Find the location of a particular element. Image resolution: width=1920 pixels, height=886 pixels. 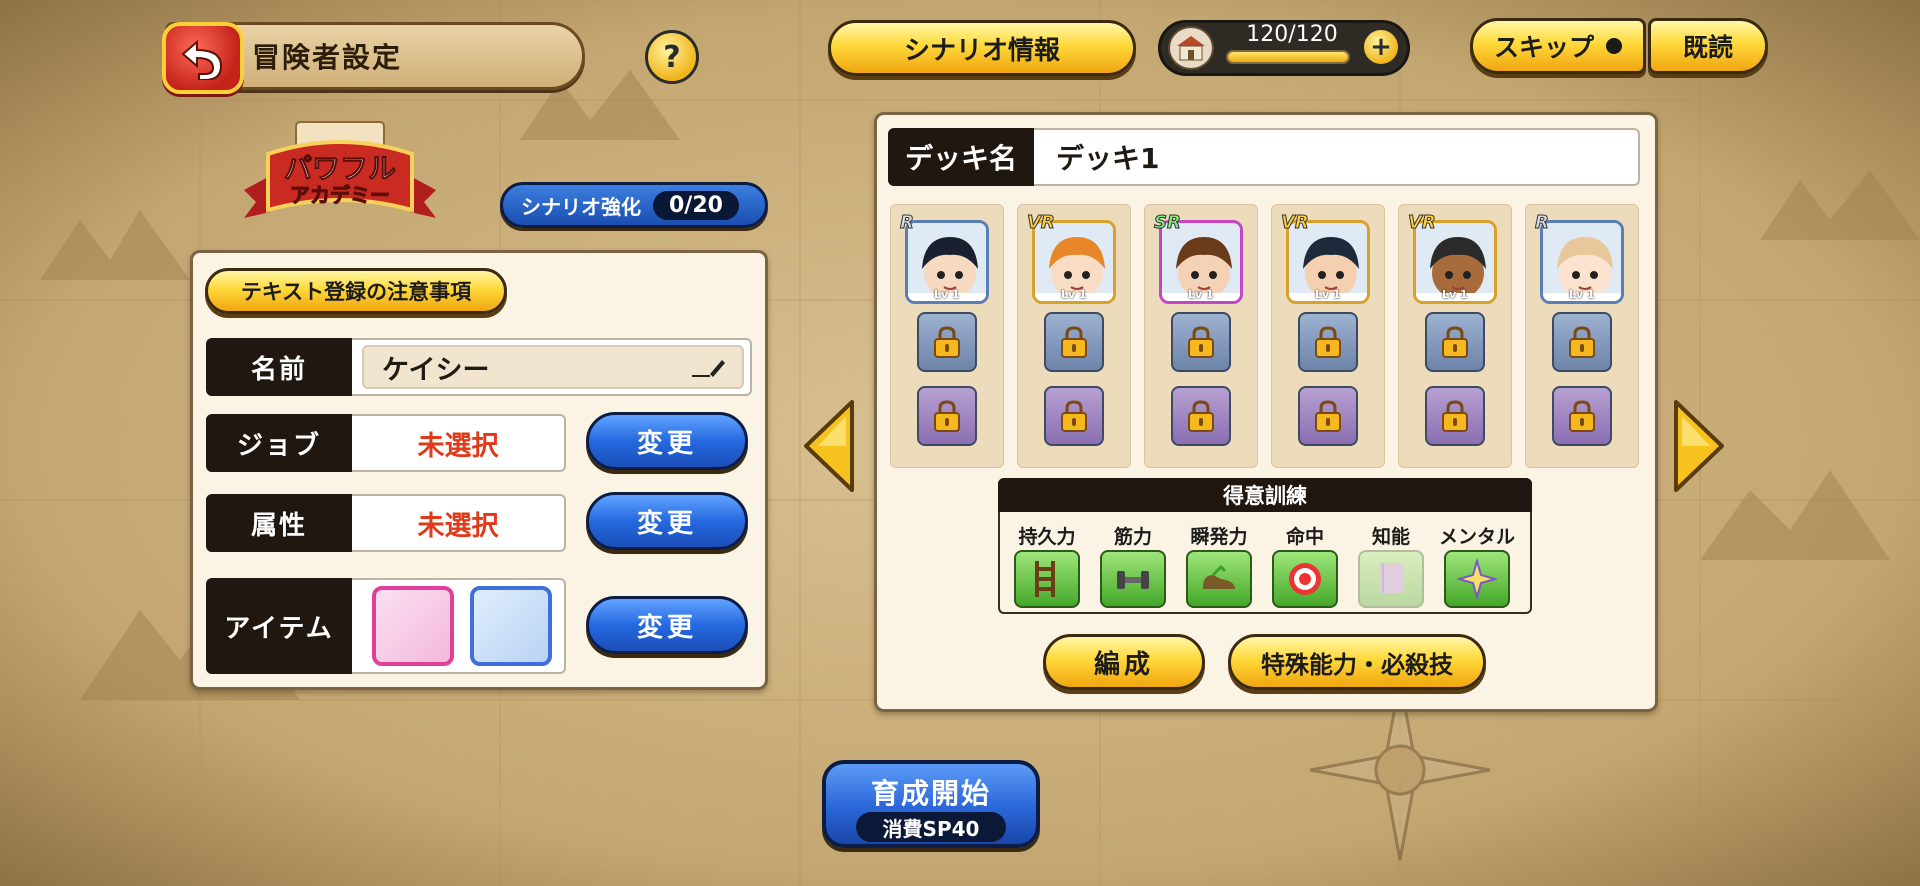

attribute-value: 未選択 is located at coordinates (459, 523).